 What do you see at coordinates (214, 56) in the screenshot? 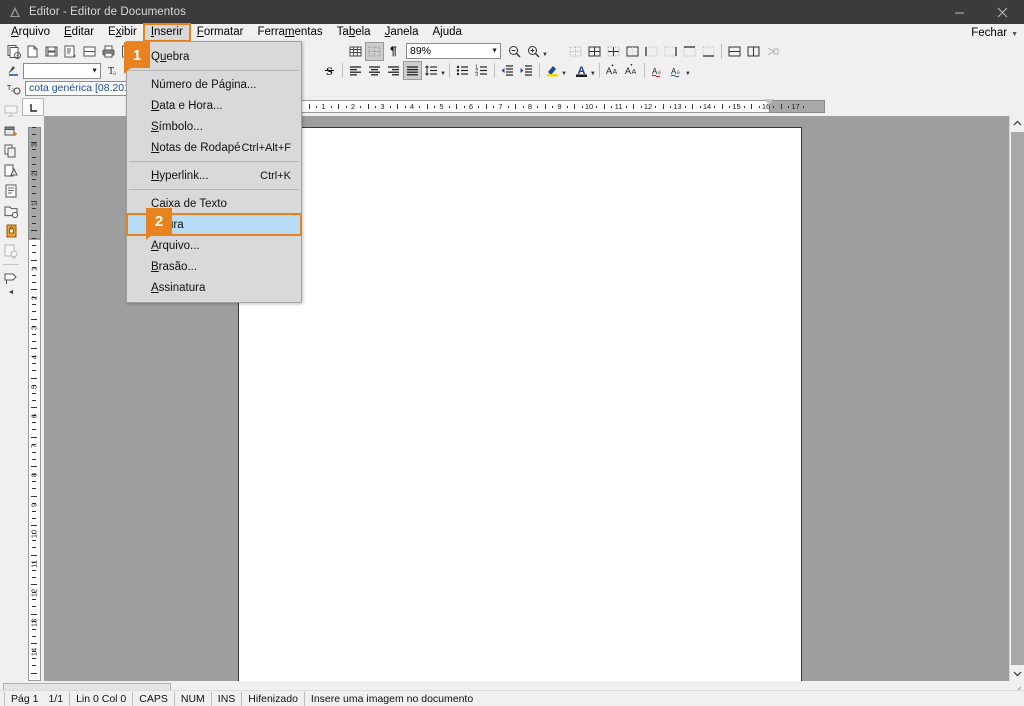
I see `menu-item-quebra: Quebra` at bounding box center [214, 56].